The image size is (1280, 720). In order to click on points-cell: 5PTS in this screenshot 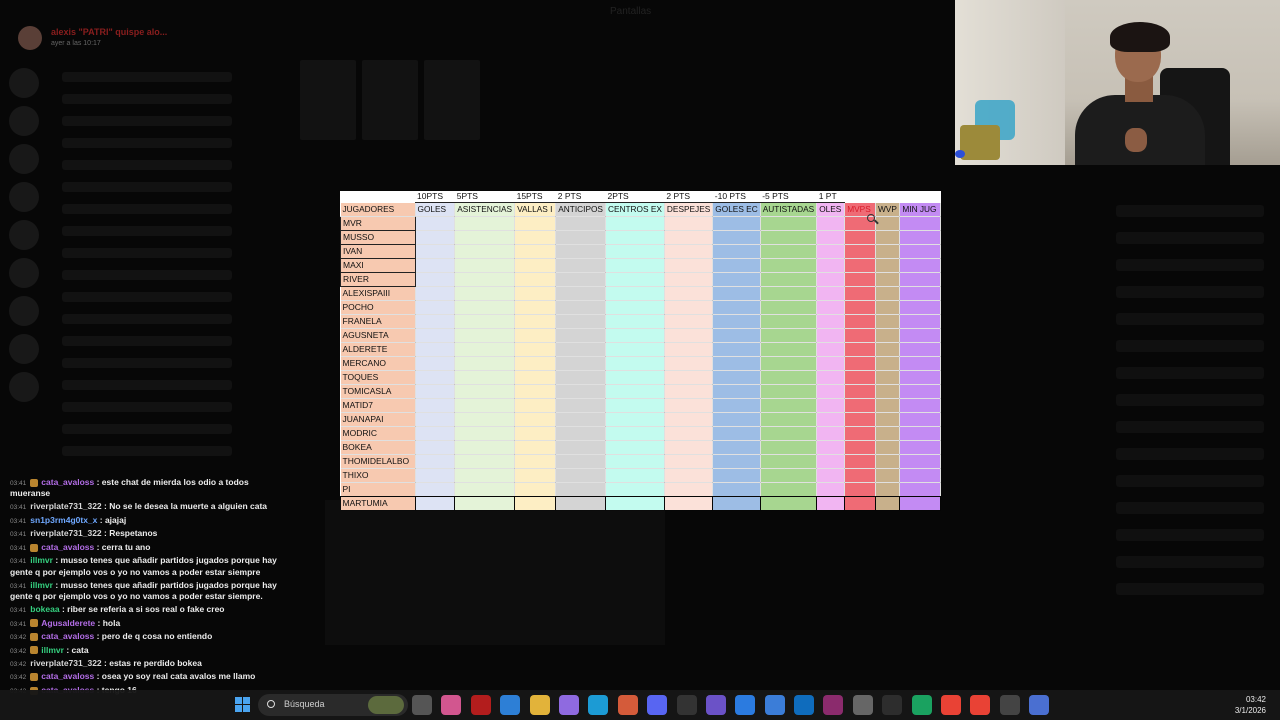, I will do `click(484, 197)`.